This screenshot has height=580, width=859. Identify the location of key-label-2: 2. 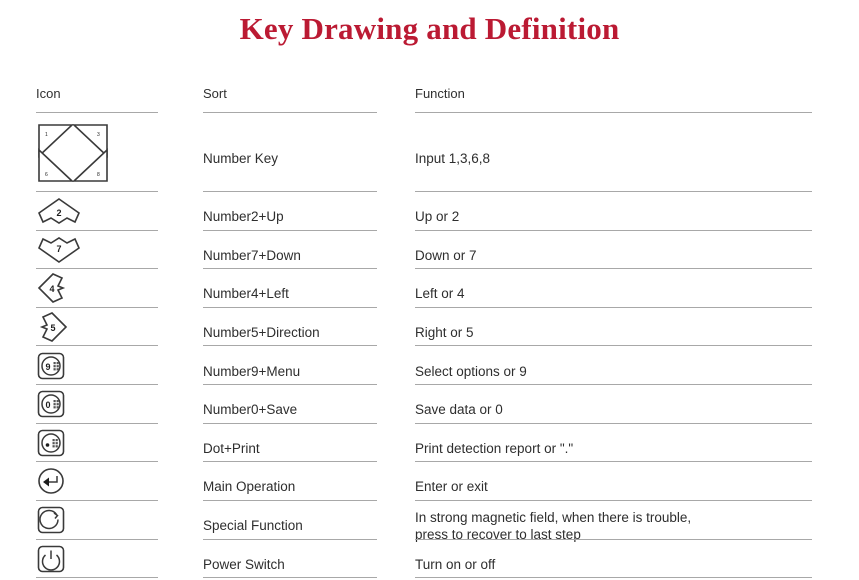
(58, 213).